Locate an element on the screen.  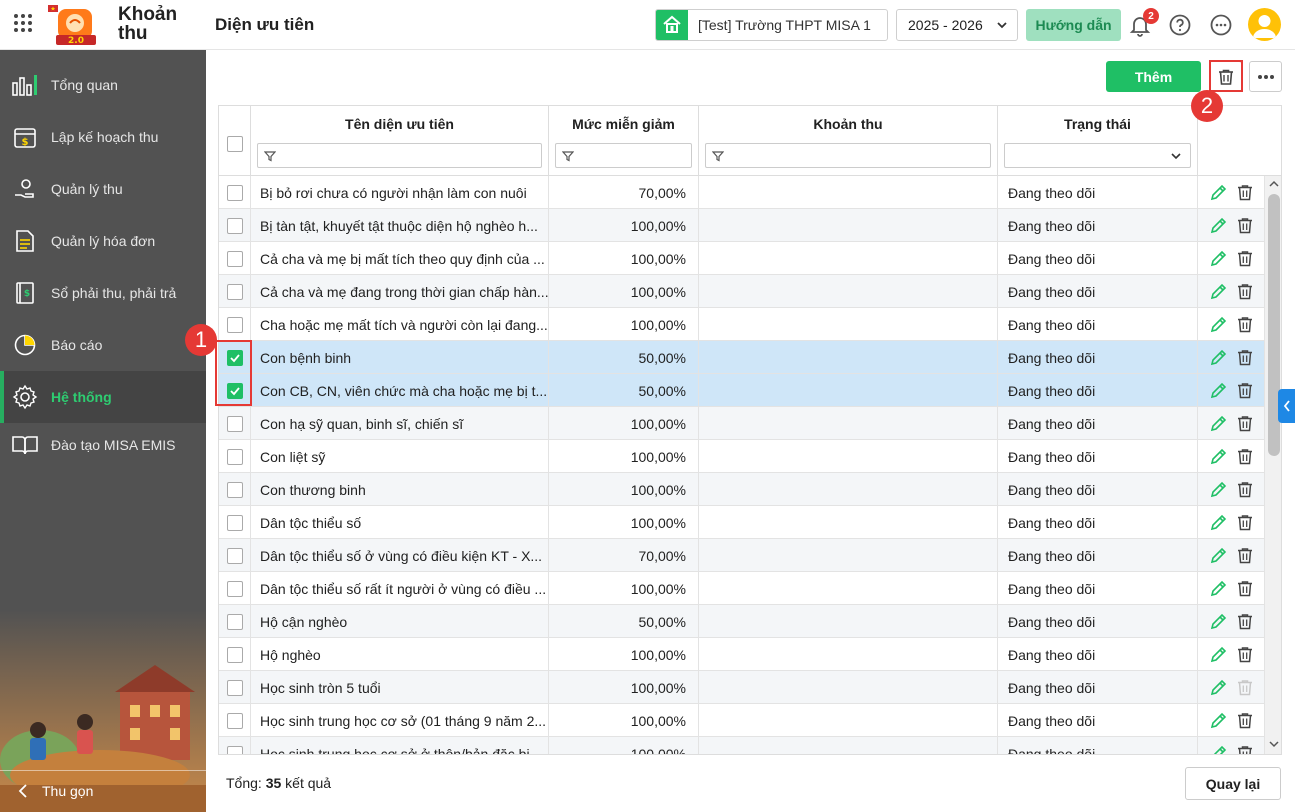
collapse-sidebar-button: Thu gọn is located at coordinates (103, 791).